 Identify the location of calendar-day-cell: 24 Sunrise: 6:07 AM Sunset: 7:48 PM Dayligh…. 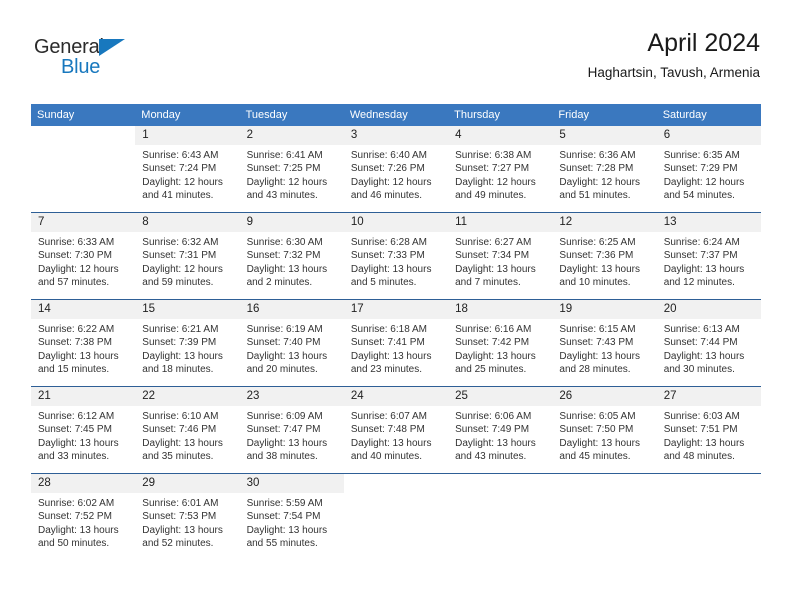
(396, 430).